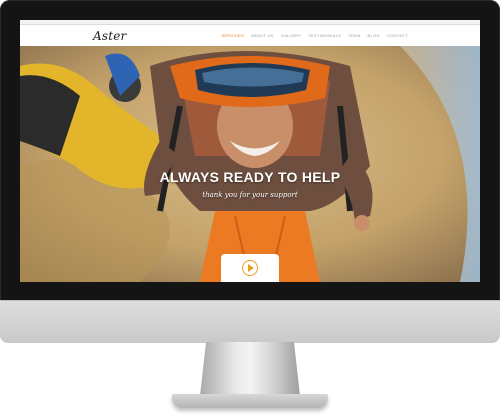 This screenshot has width=500, height=414. What do you see at coordinates (250, 177) in the screenshot?
I see `hero-title: ALWAYS READY TO HELP` at bounding box center [250, 177].